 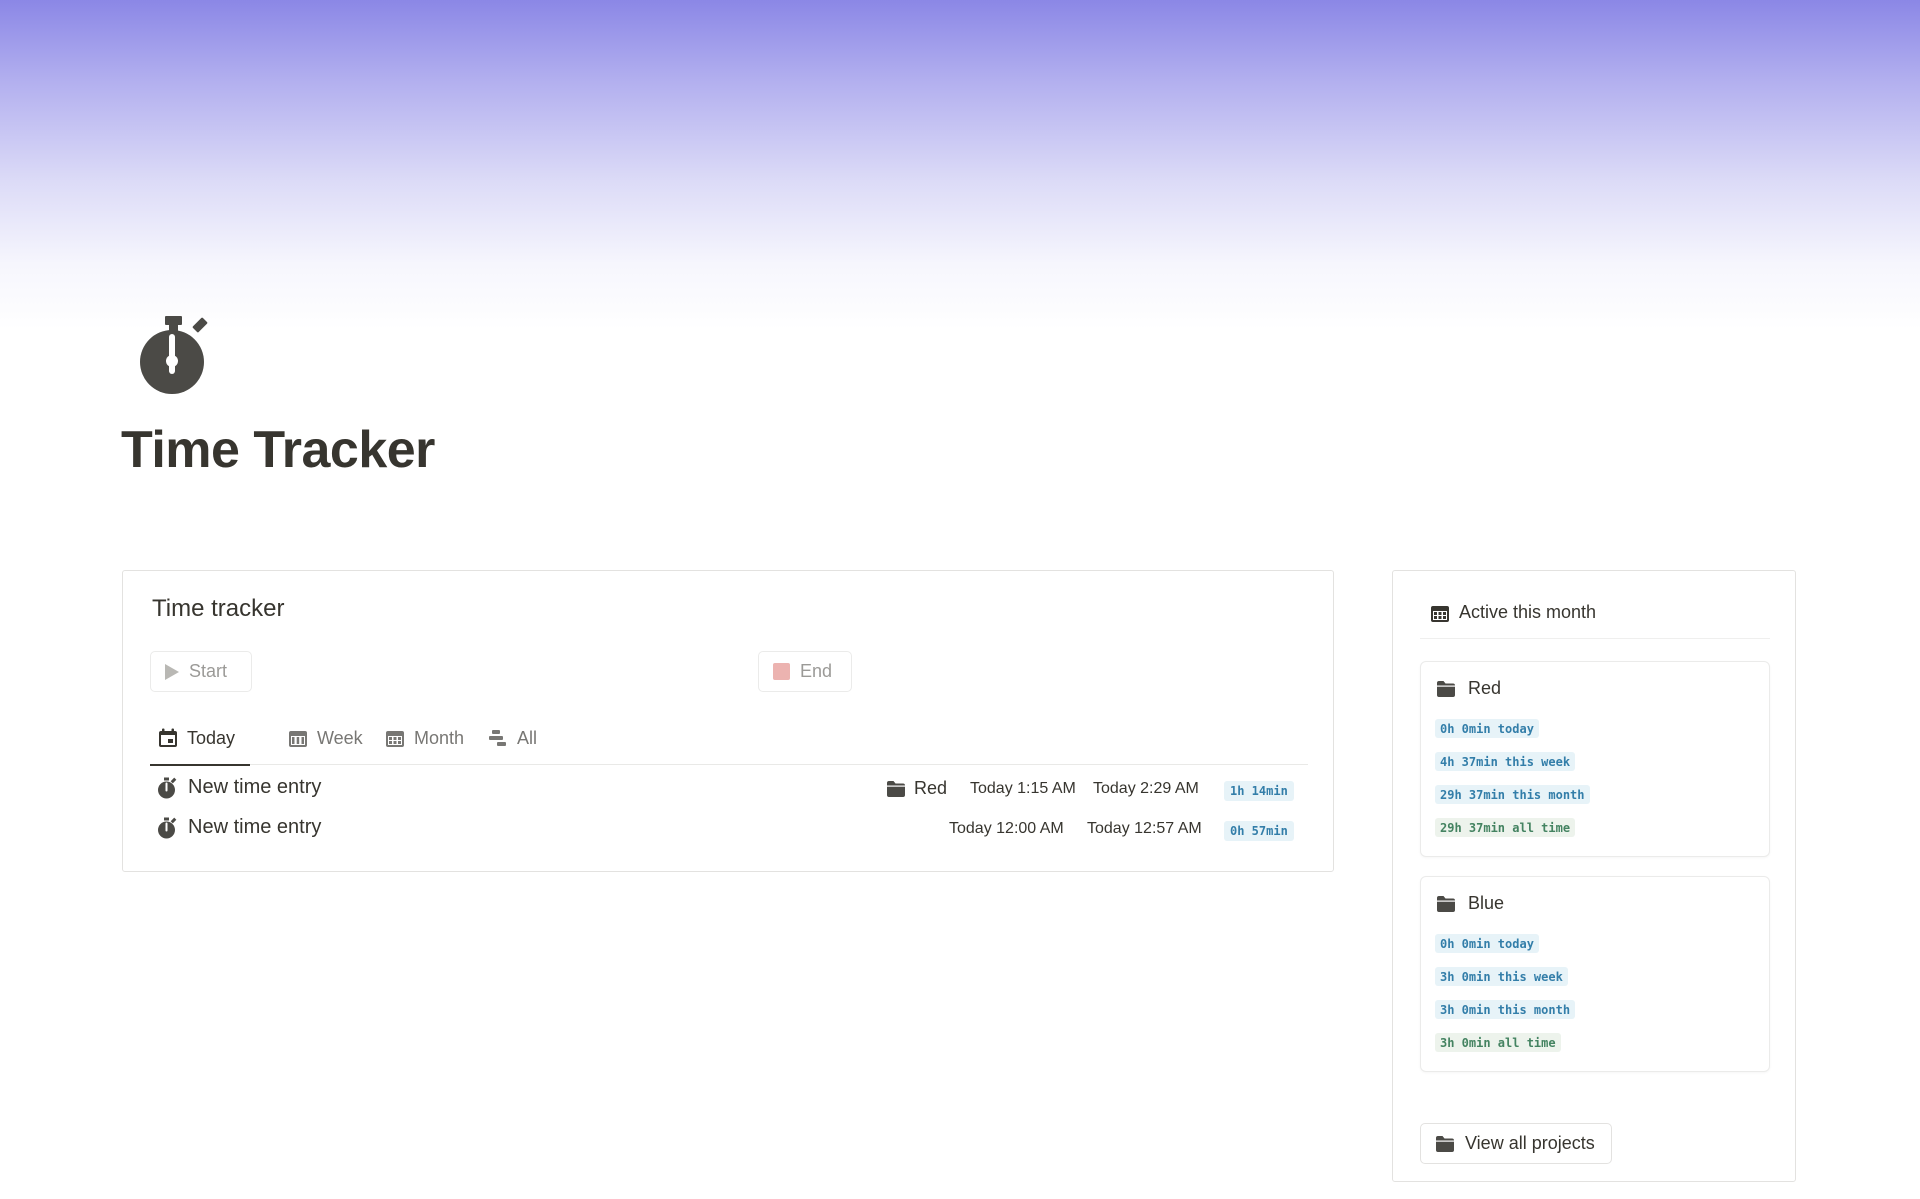 What do you see at coordinates (1501, 976) in the screenshot?
I see `stat-week: 3h 0min this week` at bounding box center [1501, 976].